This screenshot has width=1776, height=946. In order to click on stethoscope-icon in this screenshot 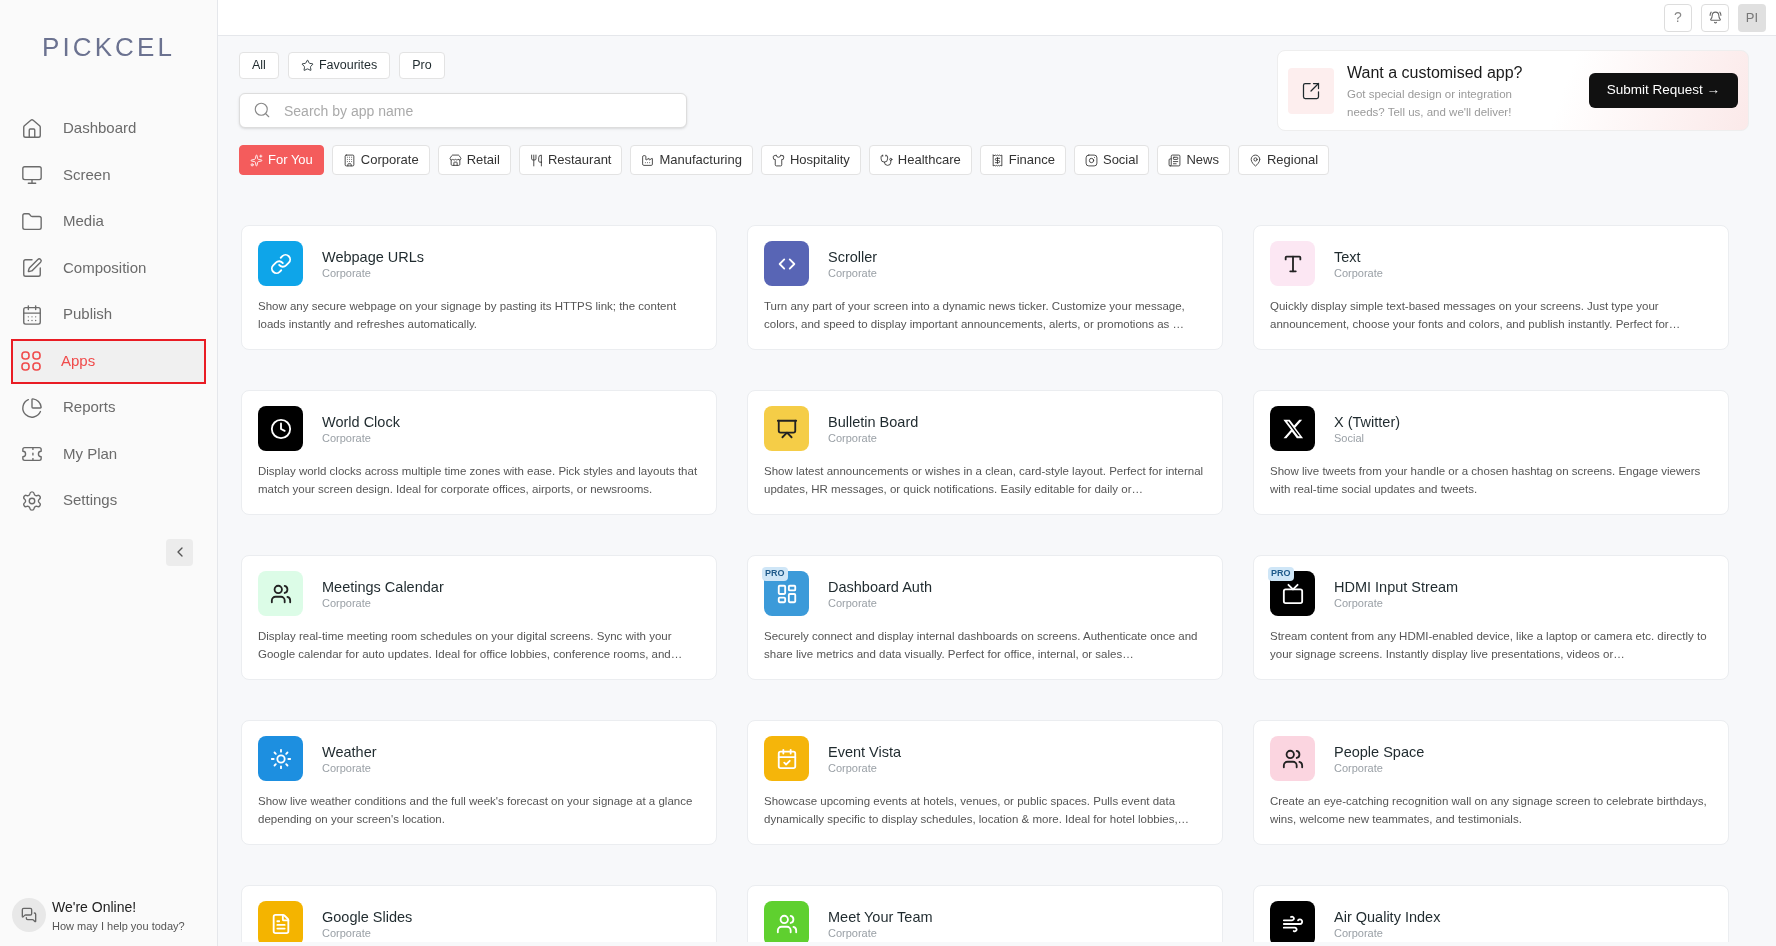, I will do `click(886, 160)`.